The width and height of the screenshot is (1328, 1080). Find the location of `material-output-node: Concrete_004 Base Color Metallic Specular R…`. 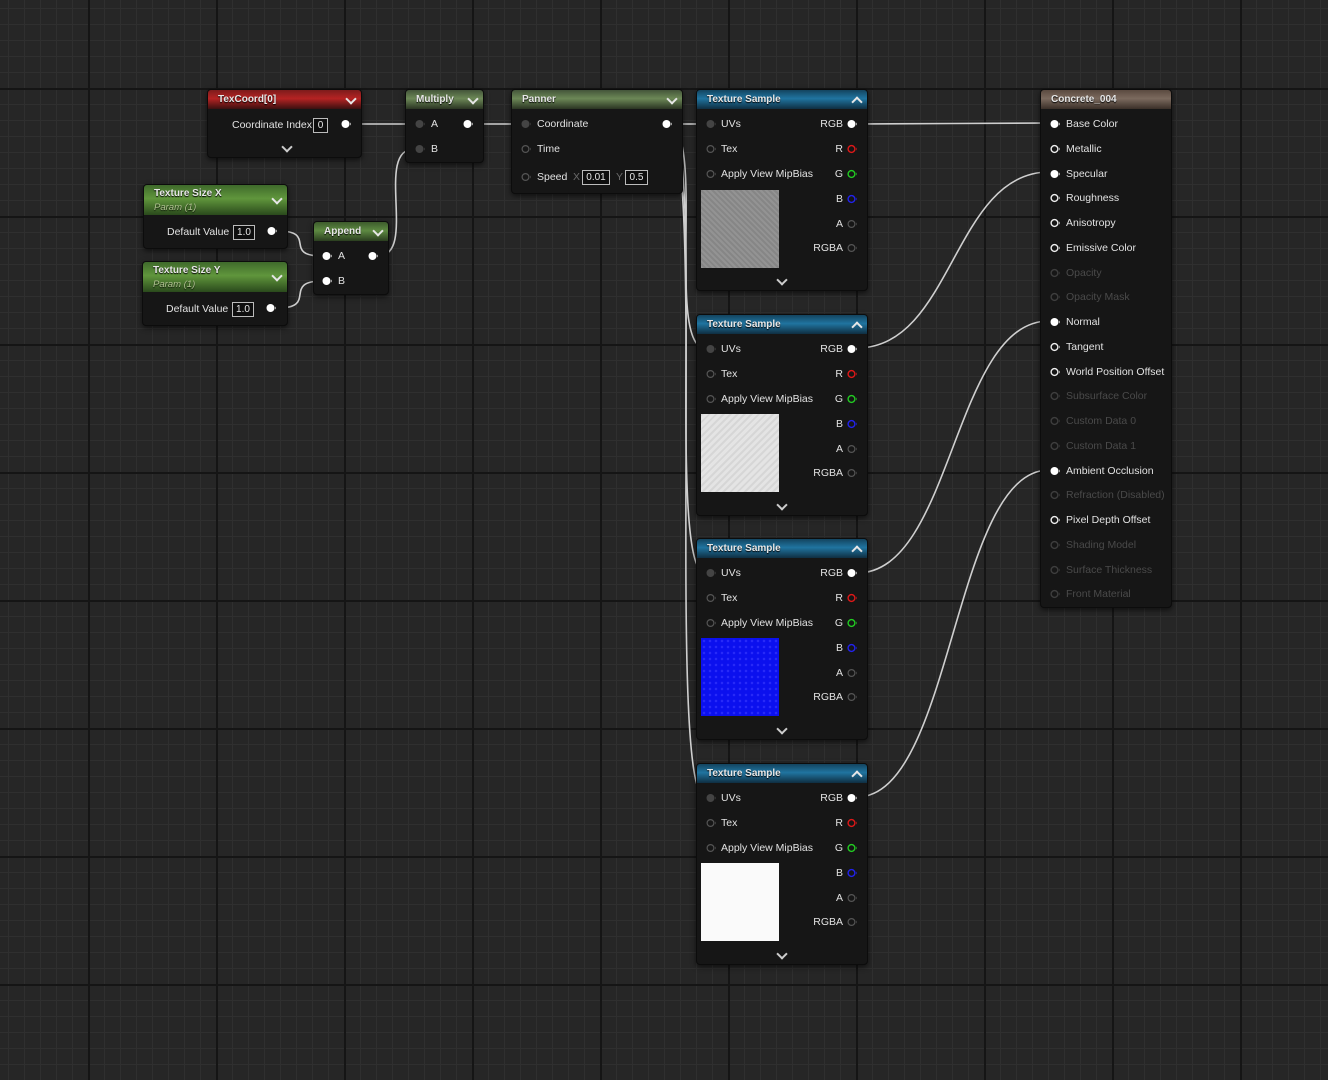

material-output-node: Concrete_004 Base Color Metallic Specular R… is located at coordinates (1106, 348).